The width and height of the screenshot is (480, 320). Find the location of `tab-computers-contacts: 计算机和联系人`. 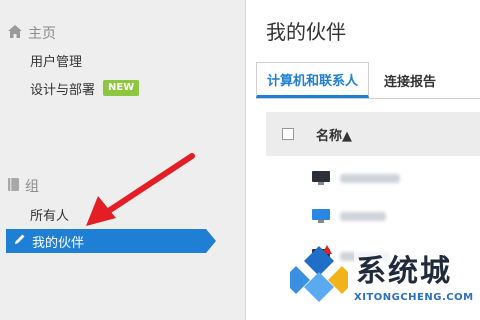

tab-computers-contacts: 计算机和联系人 is located at coordinates (313, 80).